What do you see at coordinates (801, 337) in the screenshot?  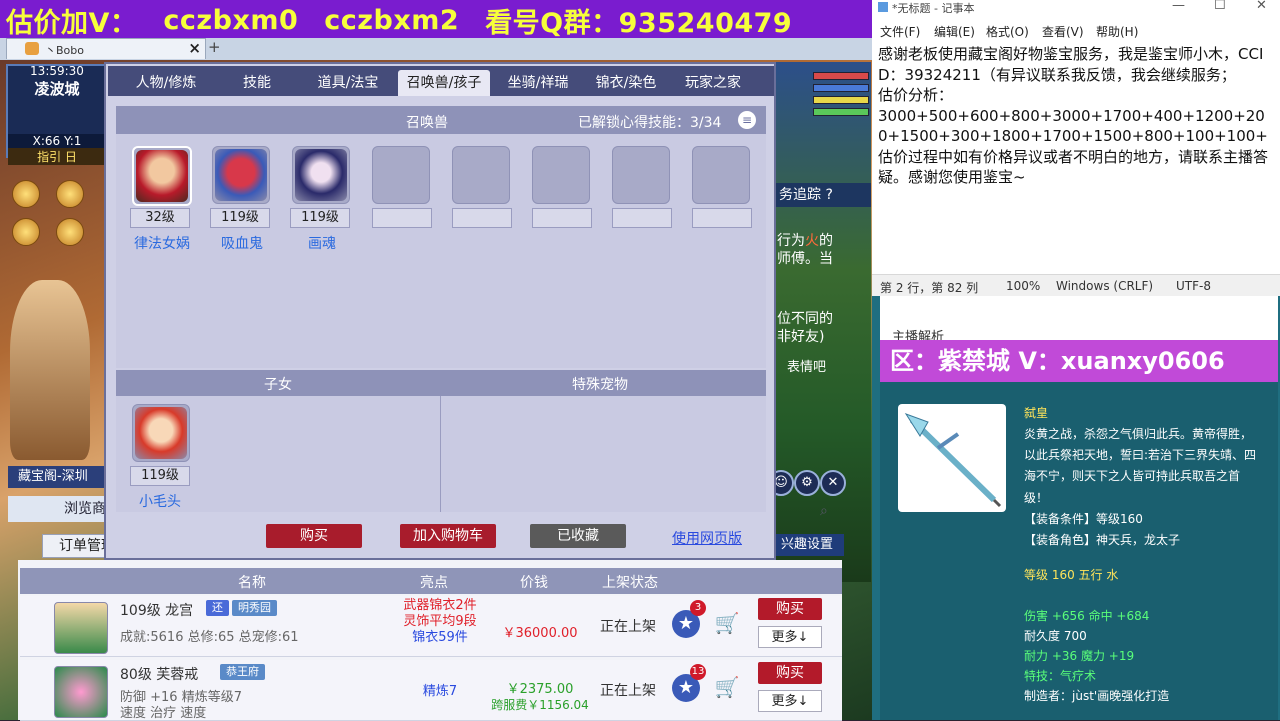 I see `chat-text-b: 非好友)` at bounding box center [801, 337].